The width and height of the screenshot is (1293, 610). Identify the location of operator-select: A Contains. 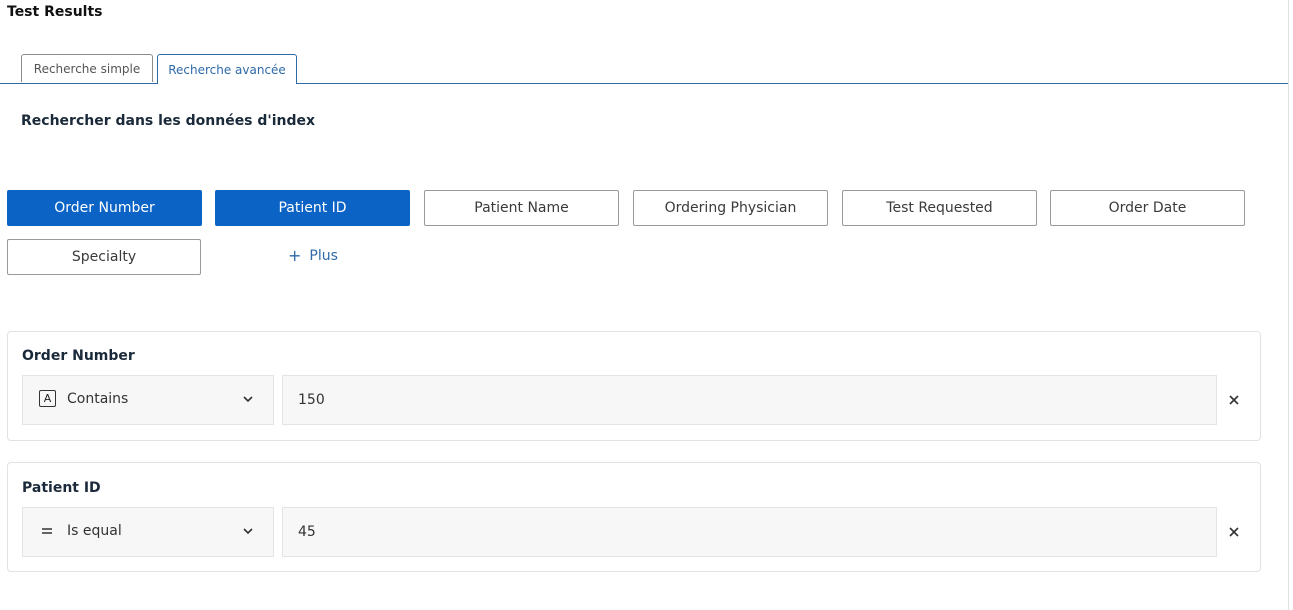
(148, 400).